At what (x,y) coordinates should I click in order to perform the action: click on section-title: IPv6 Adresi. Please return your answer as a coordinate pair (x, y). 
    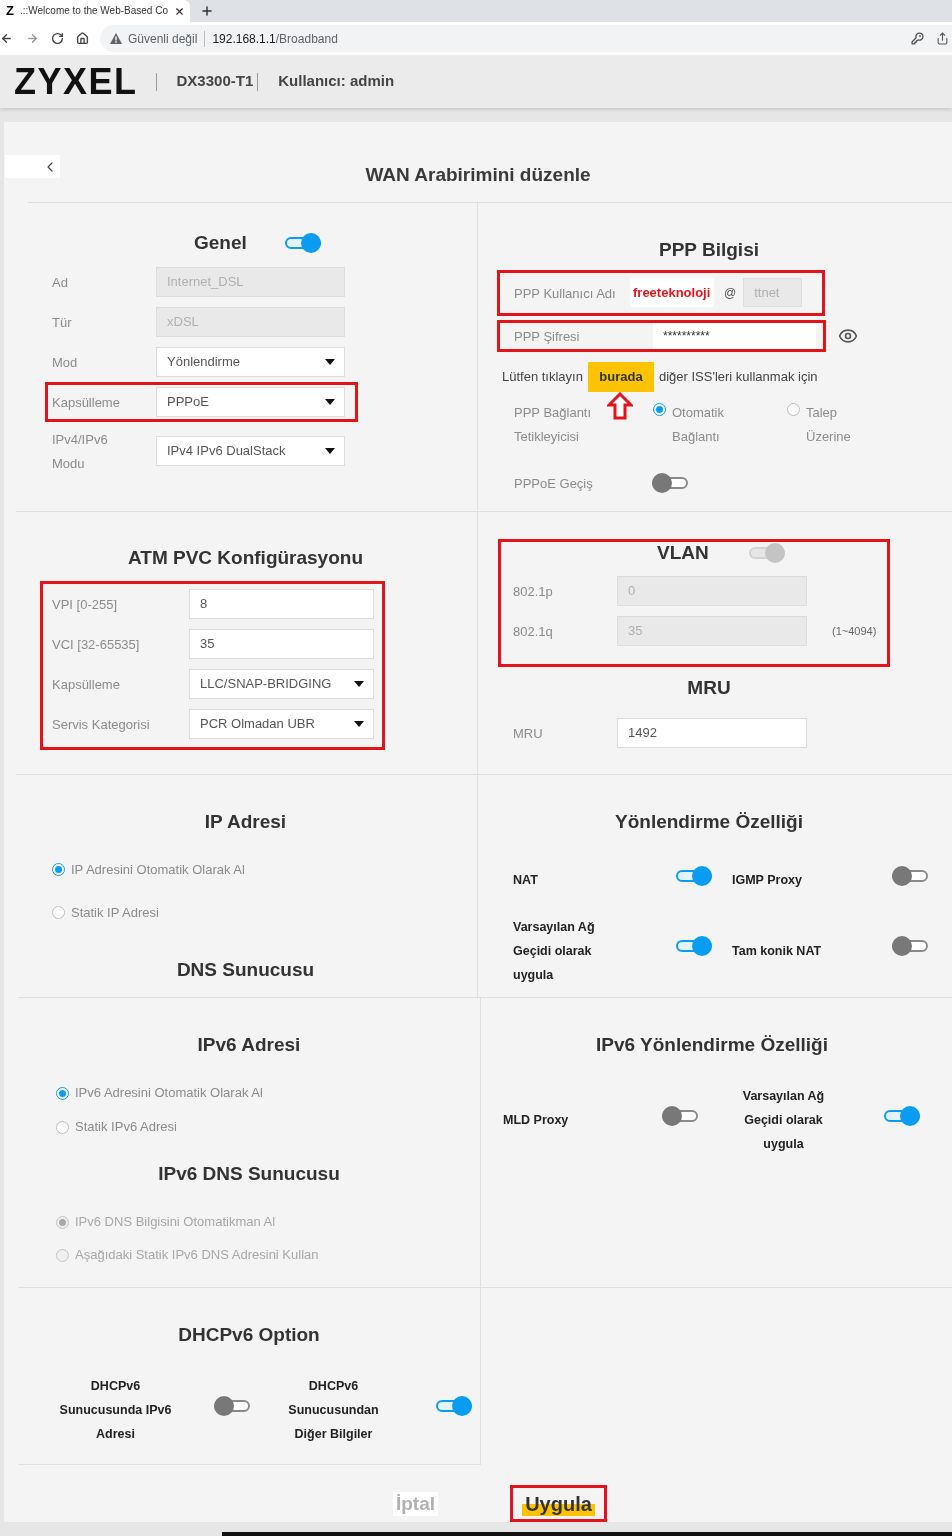
    Looking at the image, I should click on (249, 1045).